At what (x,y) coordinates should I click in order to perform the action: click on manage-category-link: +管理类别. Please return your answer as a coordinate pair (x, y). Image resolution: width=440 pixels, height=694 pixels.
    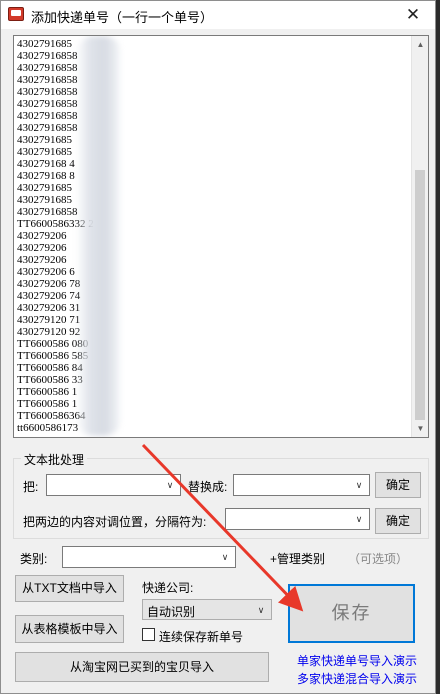
    Looking at the image, I should click on (297, 558).